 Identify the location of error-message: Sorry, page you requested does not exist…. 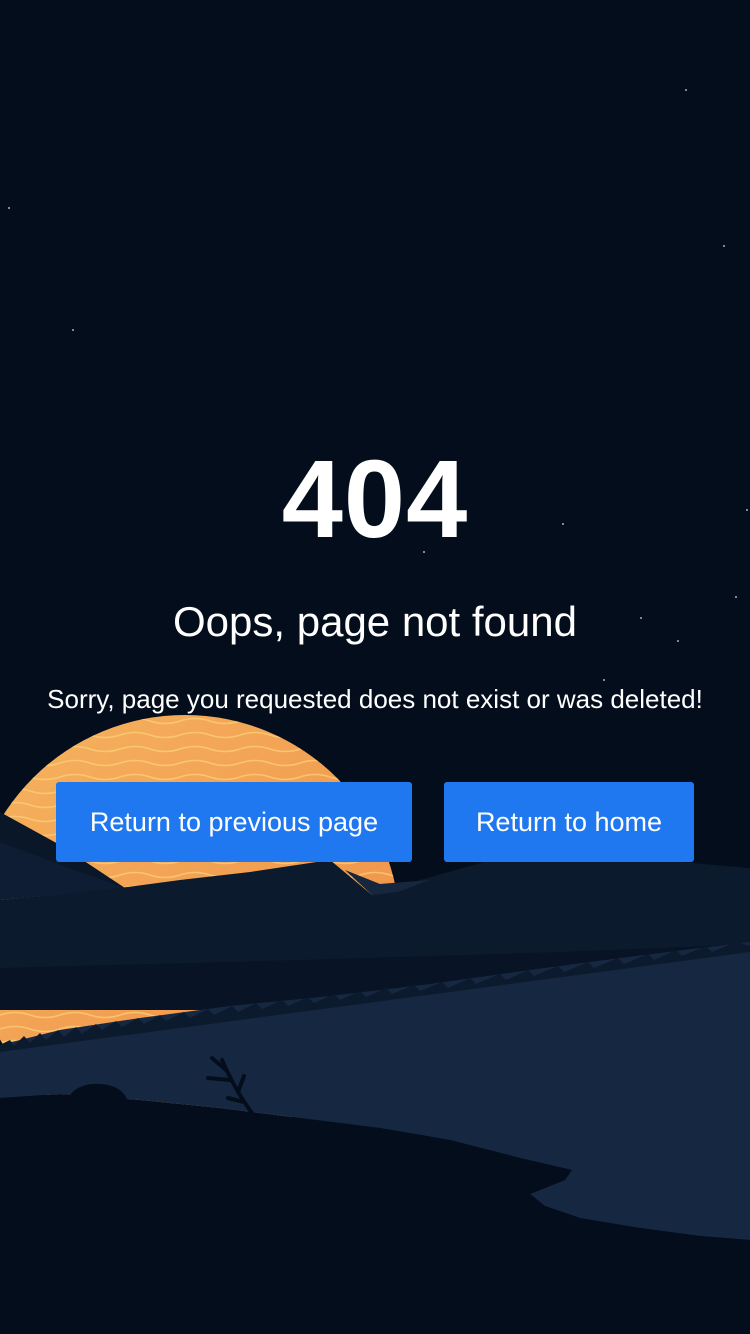
(375, 699).